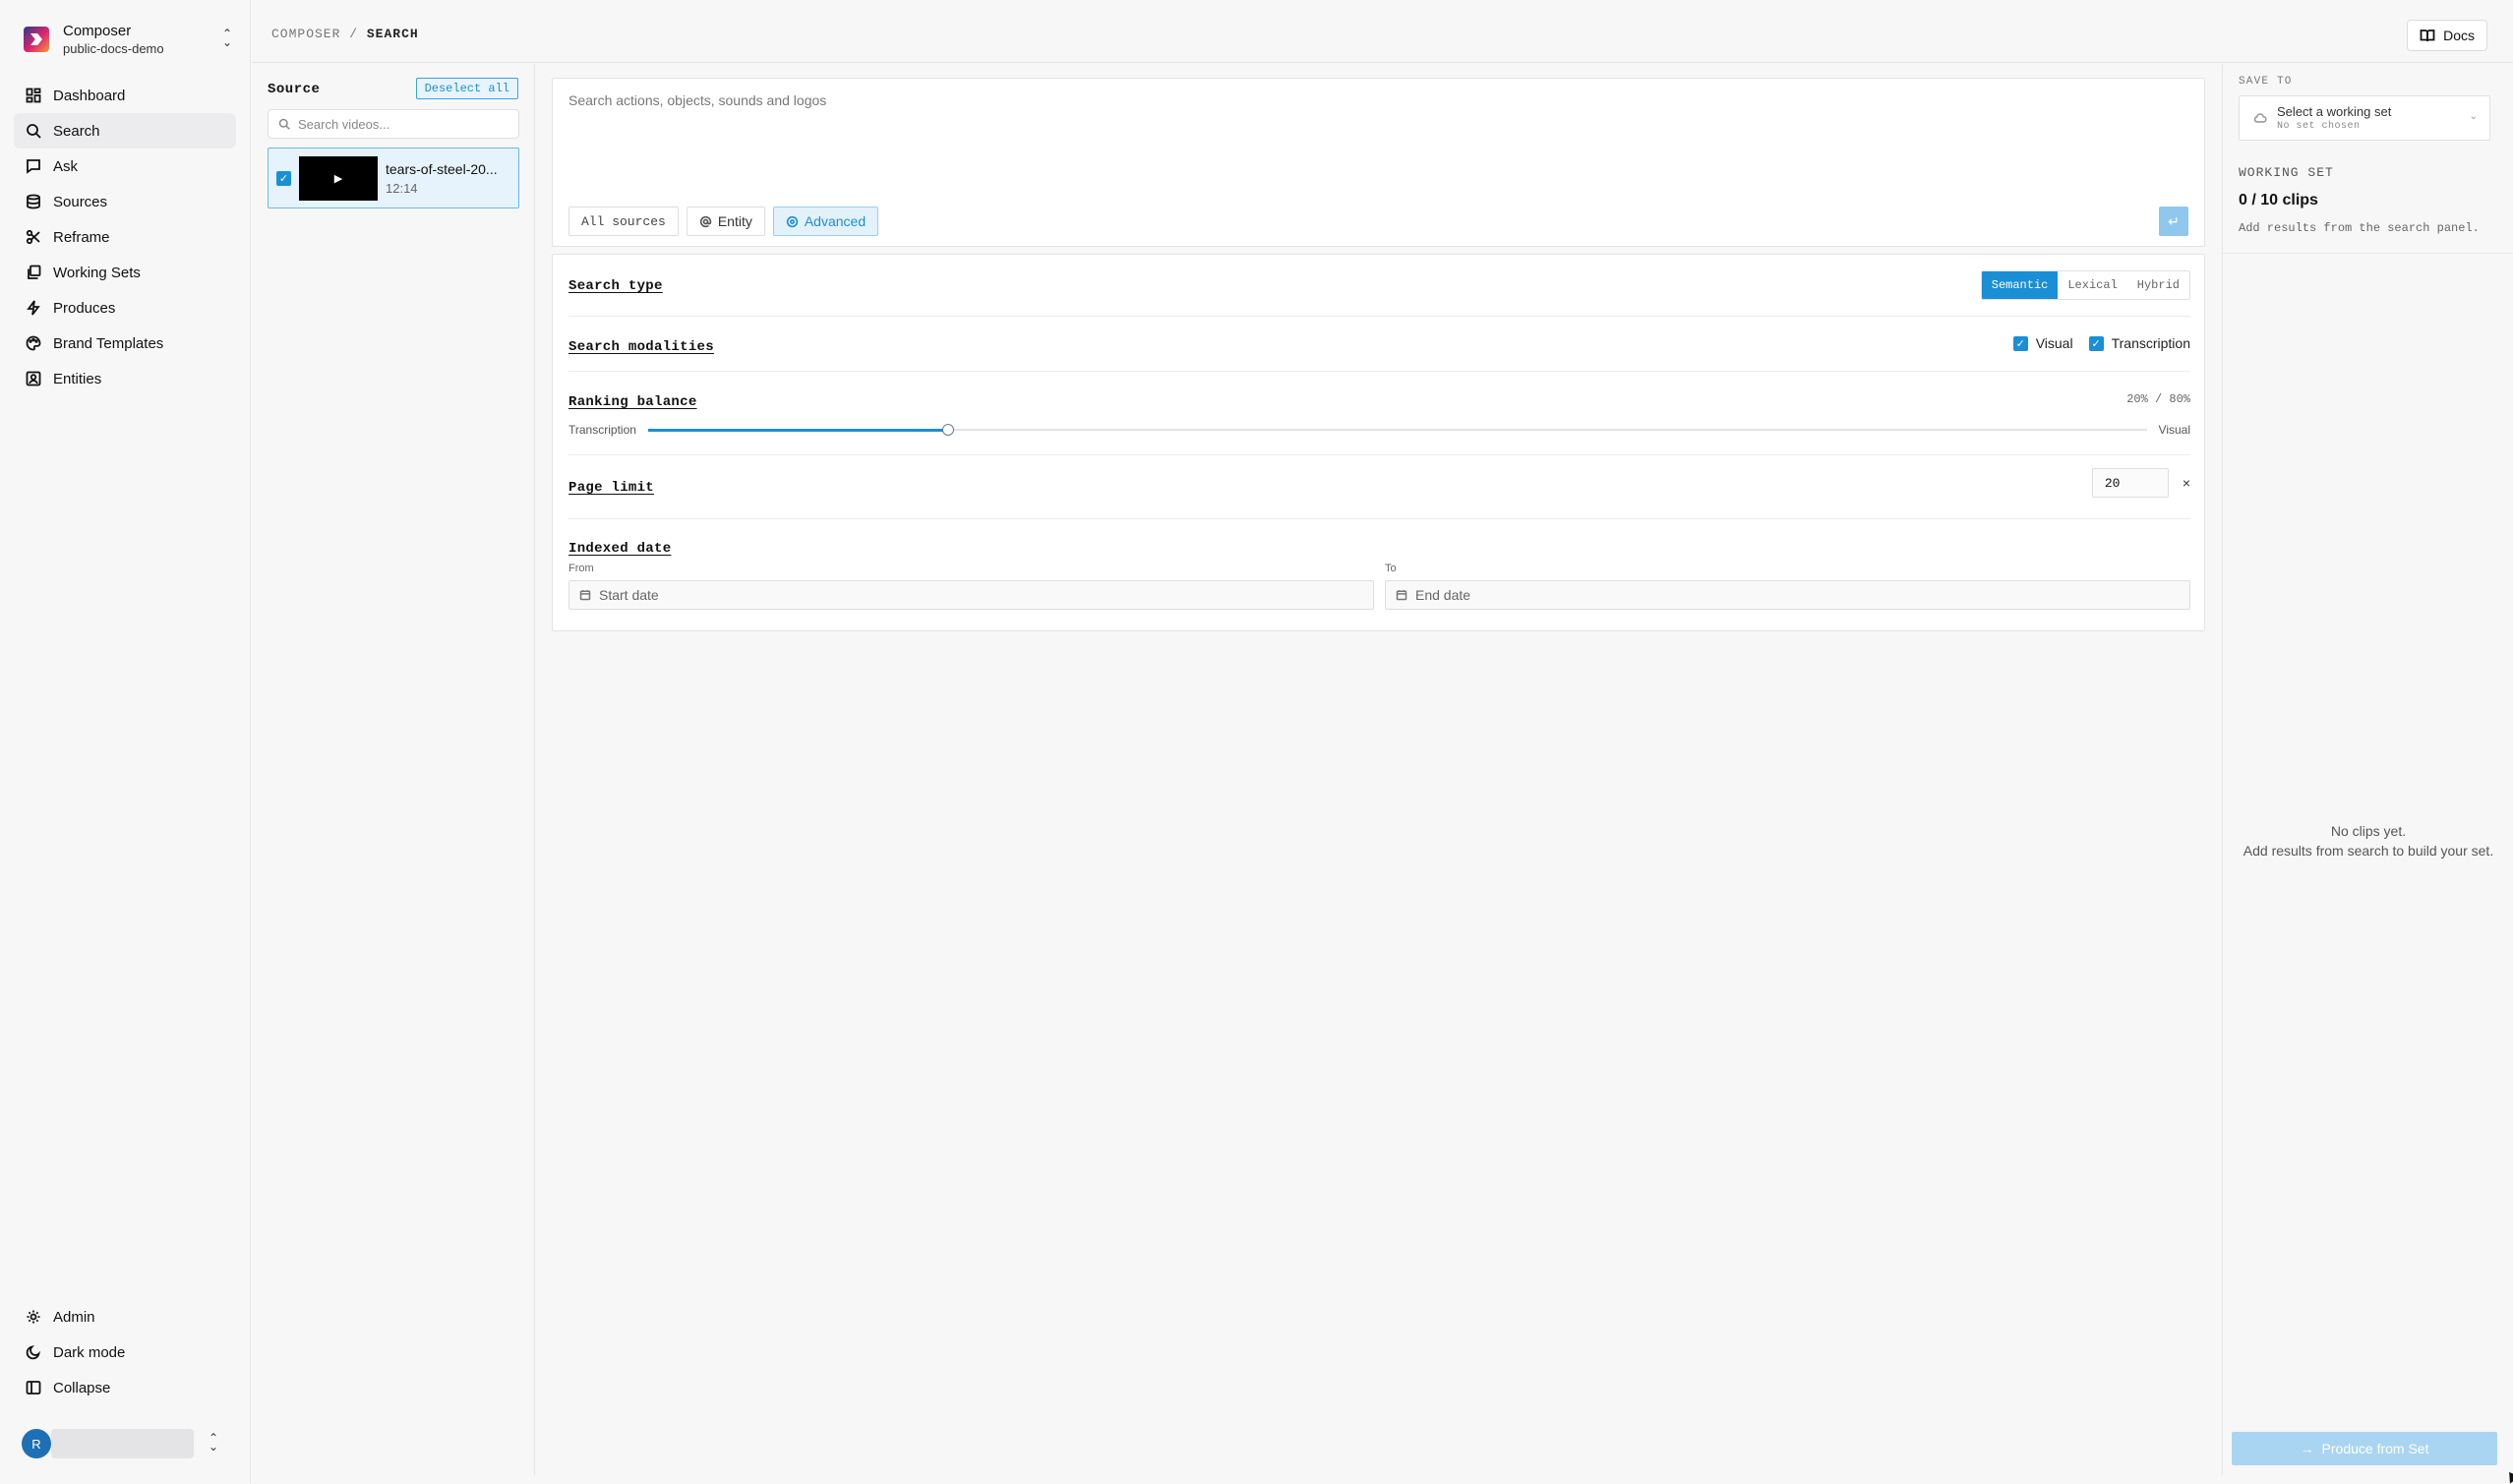 Image resolution: width=2513 pixels, height=1484 pixels. Describe the element at coordinates (392, 34) in the screenshot. I see `breadcrumb-current: SEARCH` at that location.